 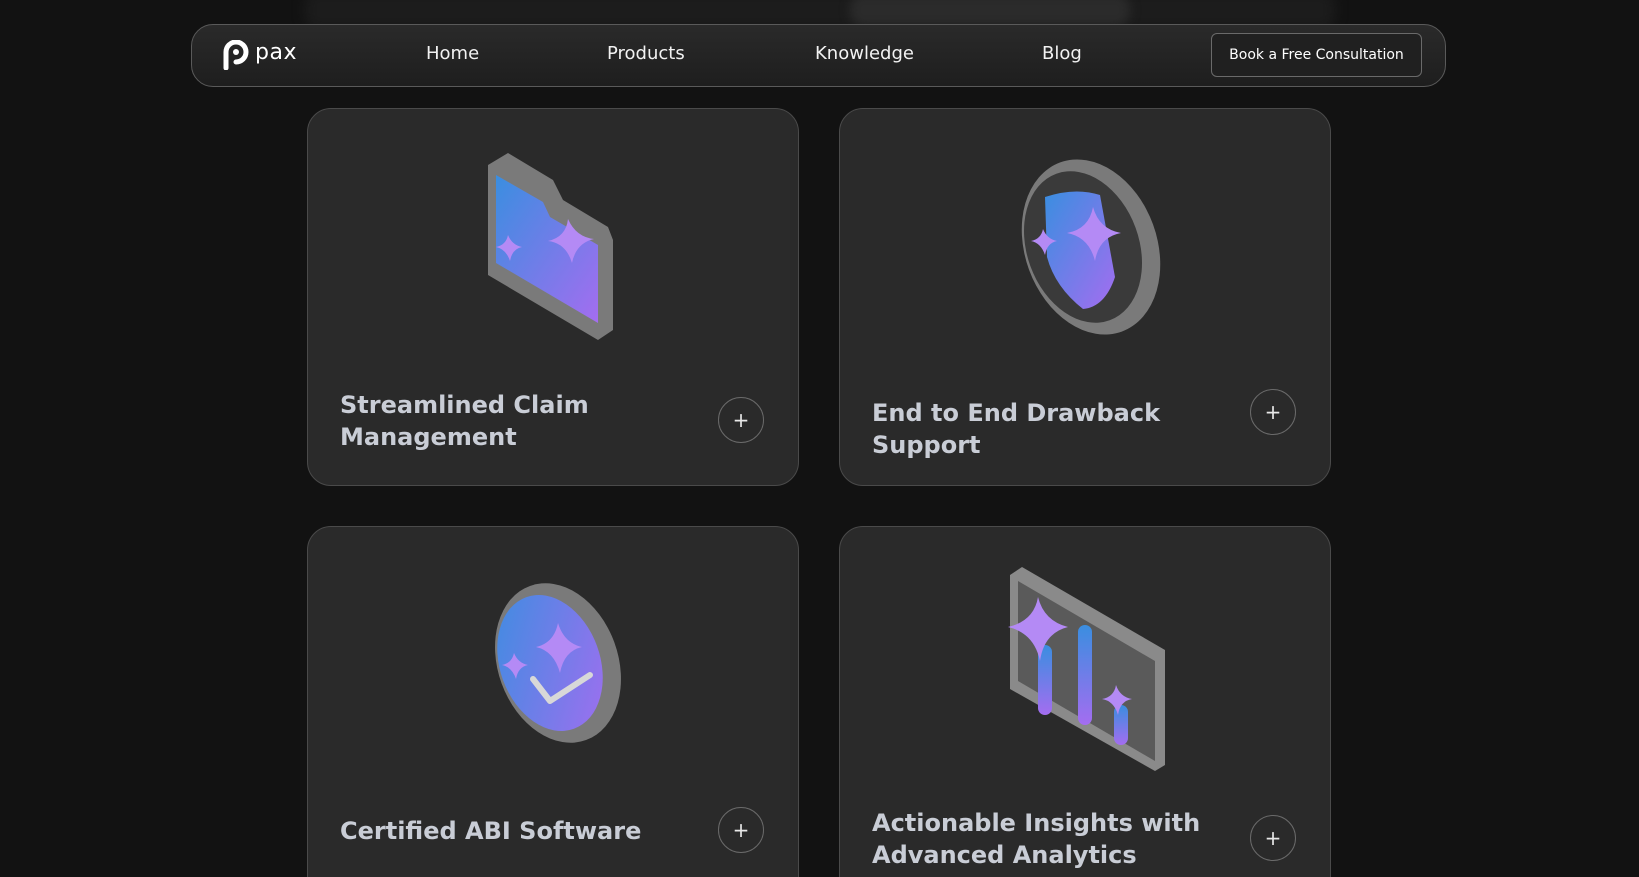 What do you see at coordinates (864, 53) in the screenshot?
I see `nav-link-knowledge: Knowledge` at bounding box center [864, 53].